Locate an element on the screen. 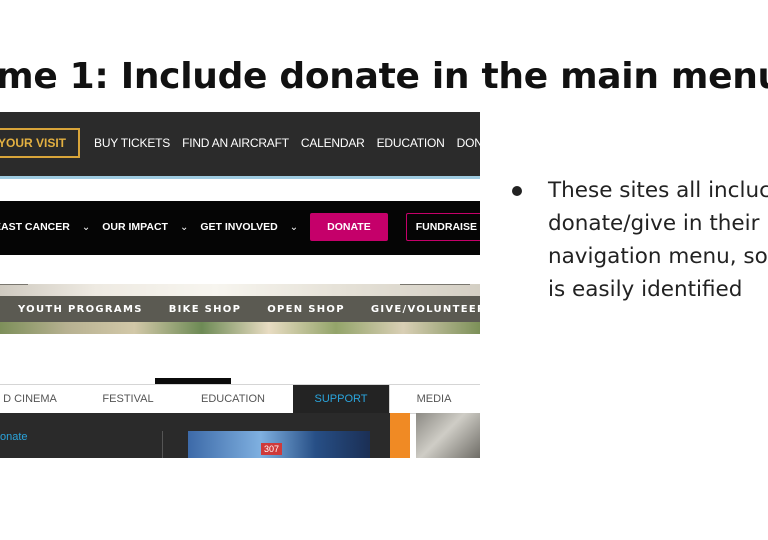 This screenshot has width=768, height=540. nav-item-cancer: EAST CANCER is located at coordinates (35, 227).